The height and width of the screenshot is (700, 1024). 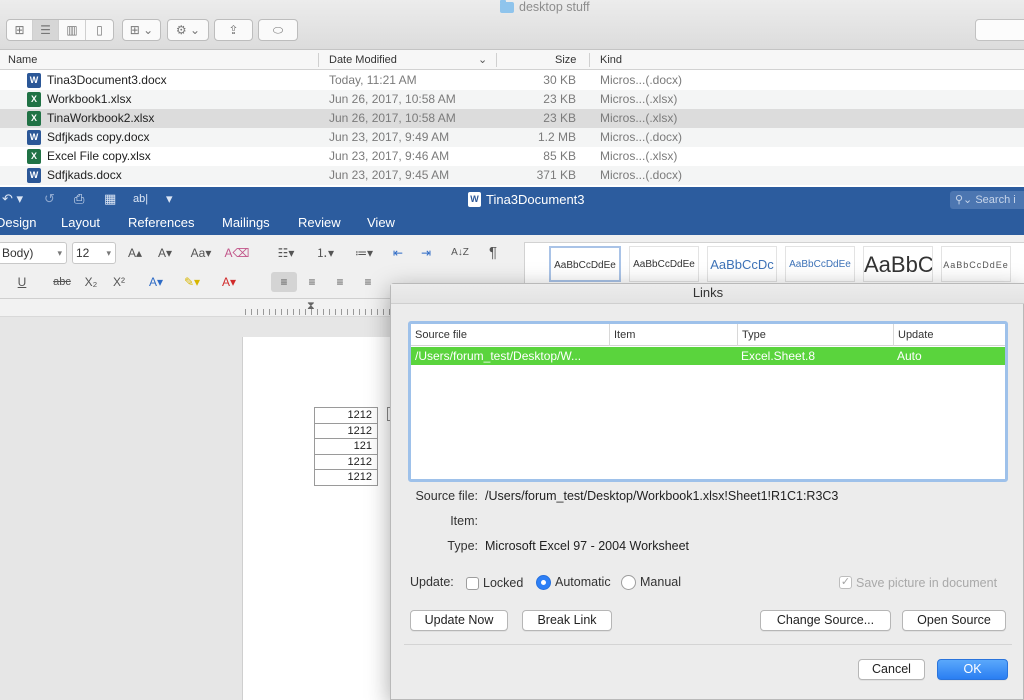 What do you see at coordinates (364, 253) in the screenshot?
I see `multilevel-list-icon: ≔▾` at bounding box center [364, 253].